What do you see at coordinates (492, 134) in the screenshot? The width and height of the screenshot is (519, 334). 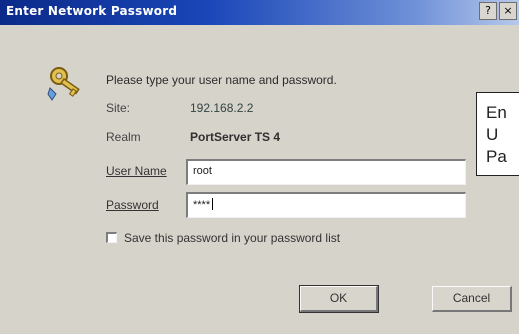 I see `callout-line: U` at bounding box center [492, 134].